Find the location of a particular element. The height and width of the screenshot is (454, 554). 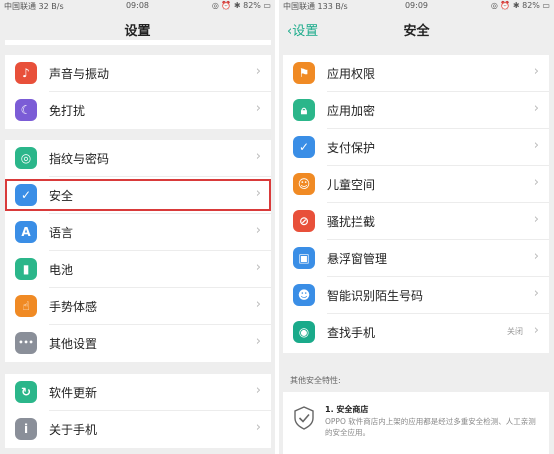

find-phone-icon: ◉ is located at coordinates (304, 332).